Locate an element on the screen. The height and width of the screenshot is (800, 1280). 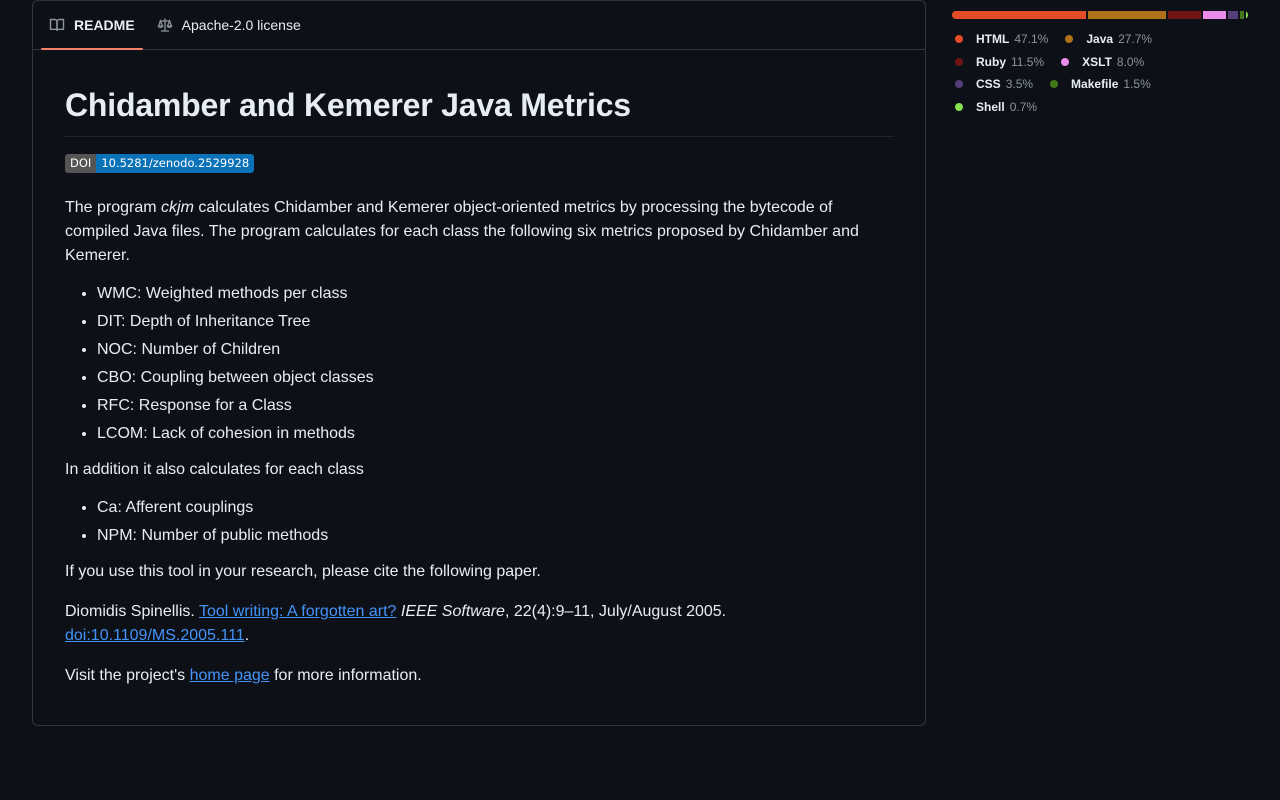
language-item-html: HTML 47.1% is located at coordinates (1001, 39).